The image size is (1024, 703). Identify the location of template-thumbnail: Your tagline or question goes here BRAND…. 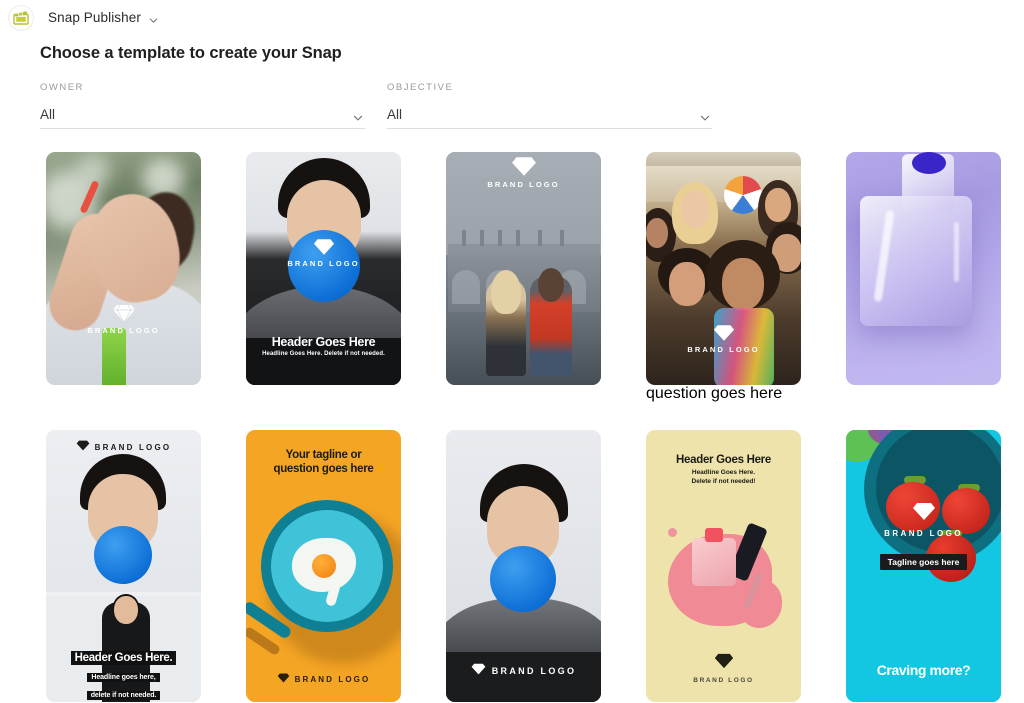
(323, 566).